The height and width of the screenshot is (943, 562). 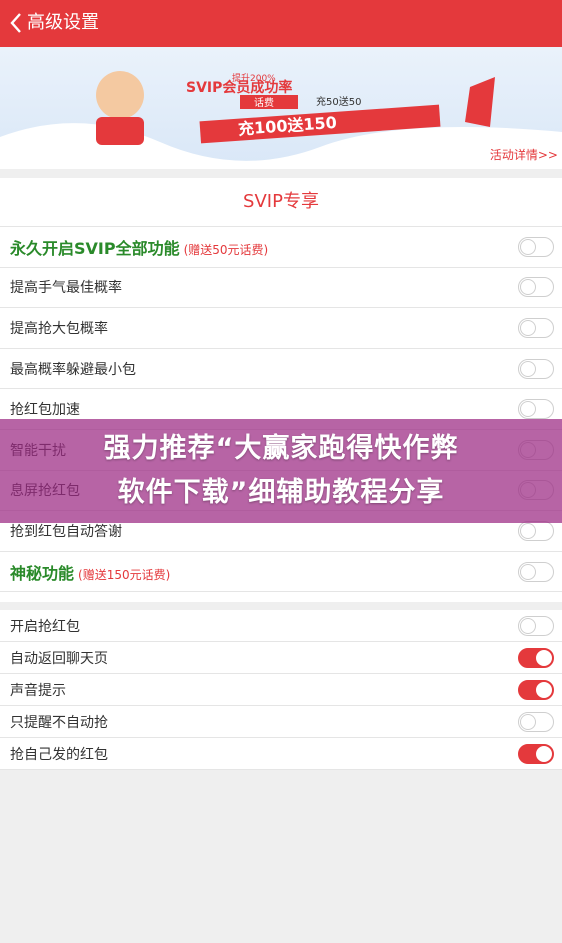 What do you see at coordinates (281, 369) in the screenshot?
I see `setting-row: 最高概率躲避最小包` at bounding box center [281, 369].